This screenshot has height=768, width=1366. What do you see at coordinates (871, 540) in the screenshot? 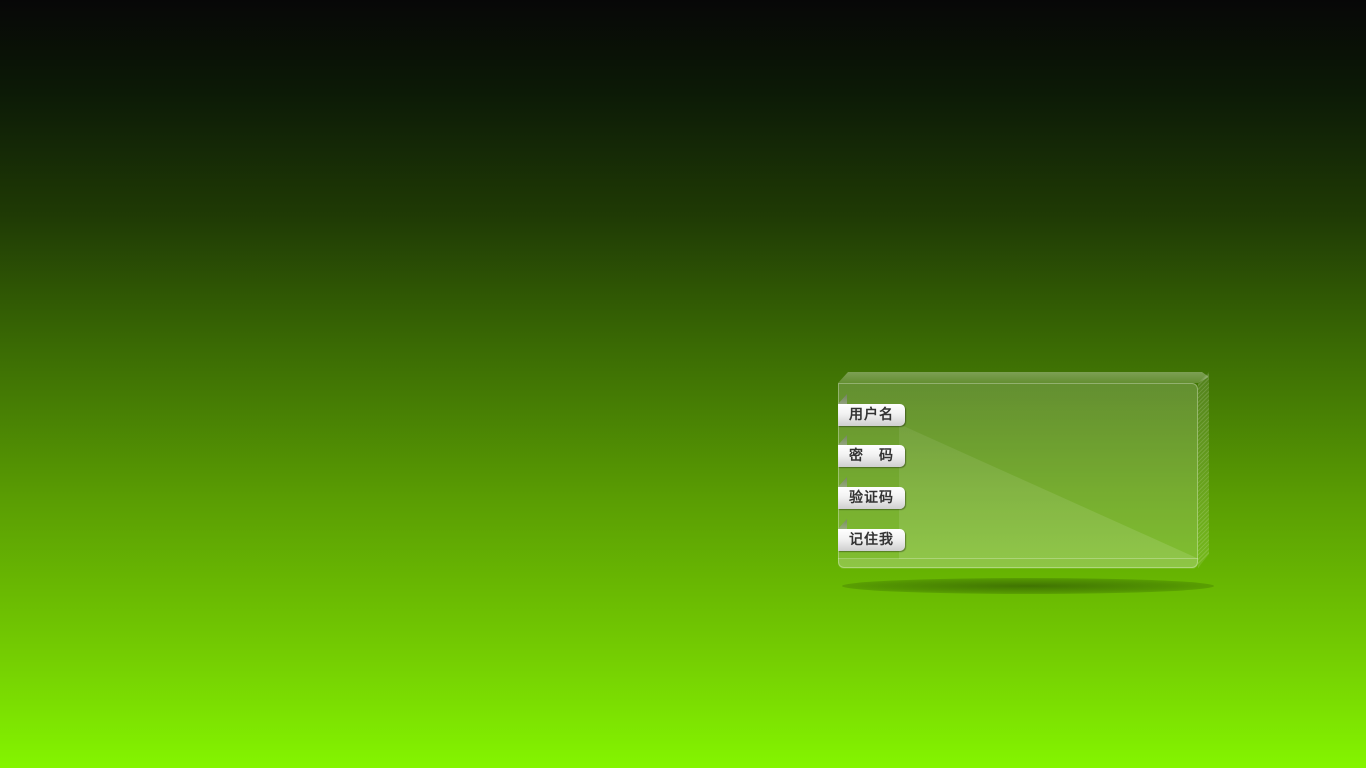
I see `remember-me-label: 记住我` at bounding box center [871, 540].